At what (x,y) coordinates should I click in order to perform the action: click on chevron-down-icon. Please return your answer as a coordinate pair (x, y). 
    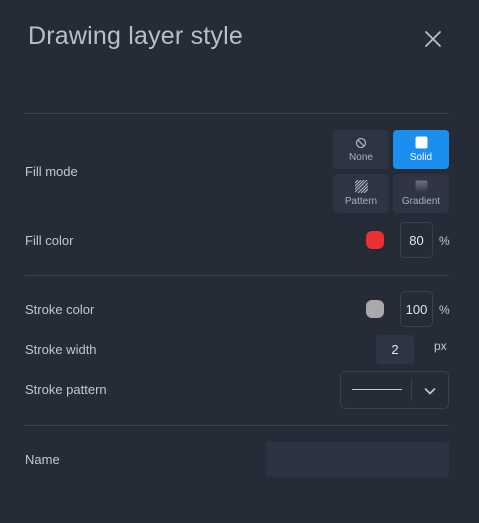
    Looking at the image, I should click on (430, 391).